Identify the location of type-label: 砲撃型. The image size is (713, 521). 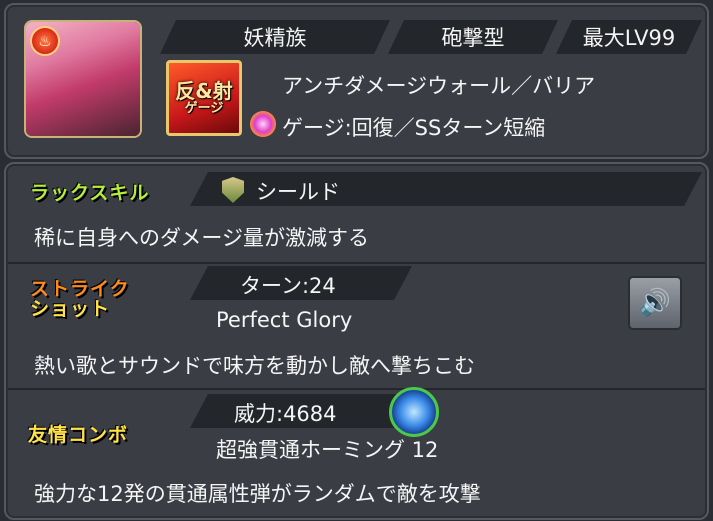
(473, 38).